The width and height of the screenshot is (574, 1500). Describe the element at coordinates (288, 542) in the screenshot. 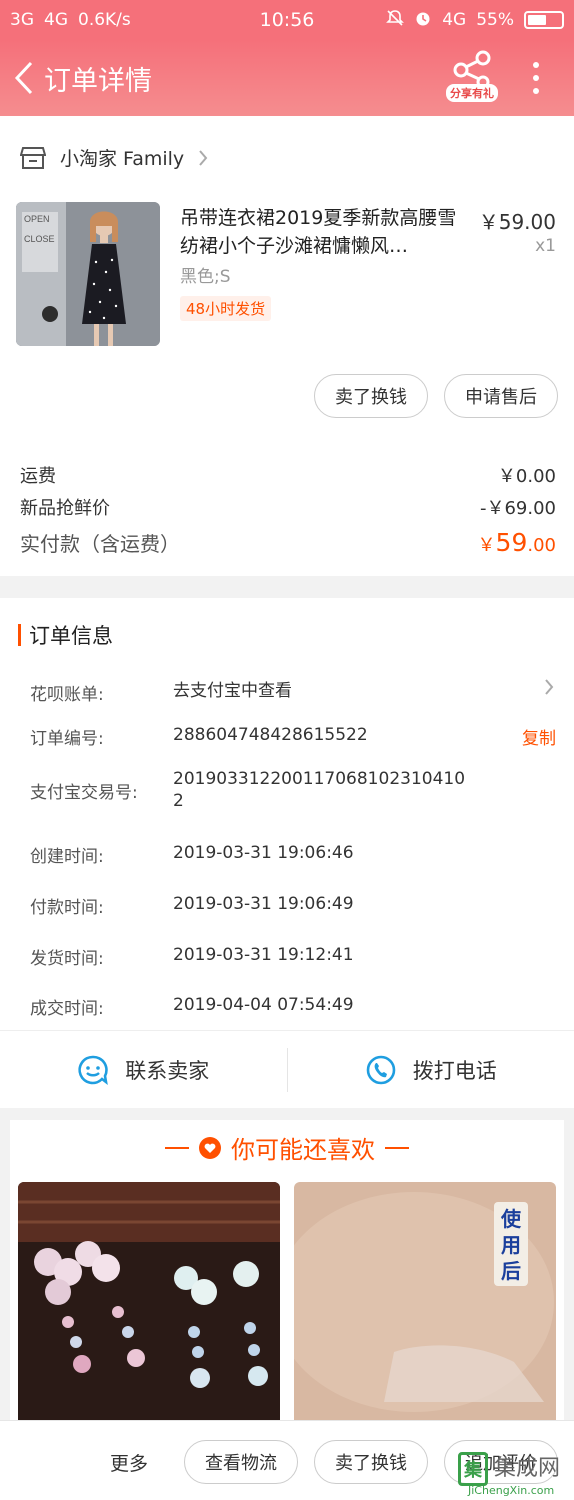

I see `total-row: 实付款（含运费） ￥59.00` at that location.